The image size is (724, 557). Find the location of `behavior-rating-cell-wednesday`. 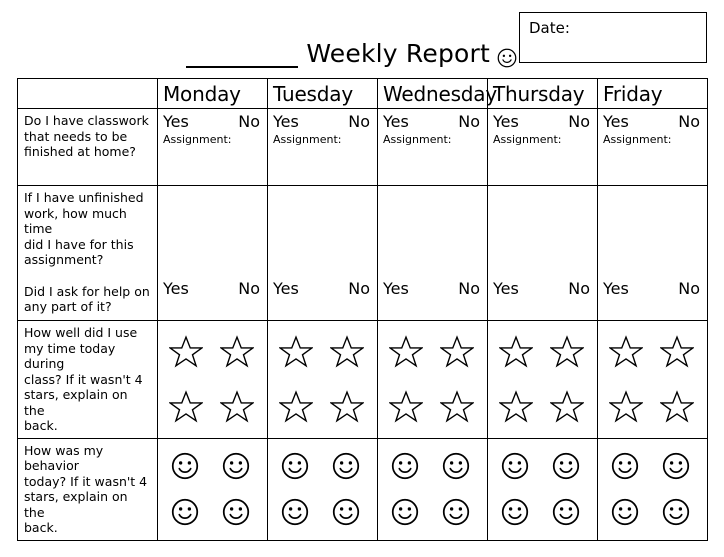

behavior-rating-cell-wednesday is located at coordinates (432, 489).